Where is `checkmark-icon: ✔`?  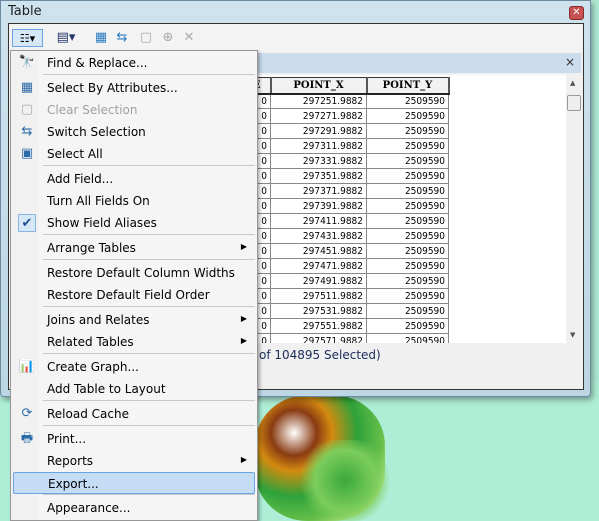
checkmark-icon: ✔ is located at coordinates (27, 223).